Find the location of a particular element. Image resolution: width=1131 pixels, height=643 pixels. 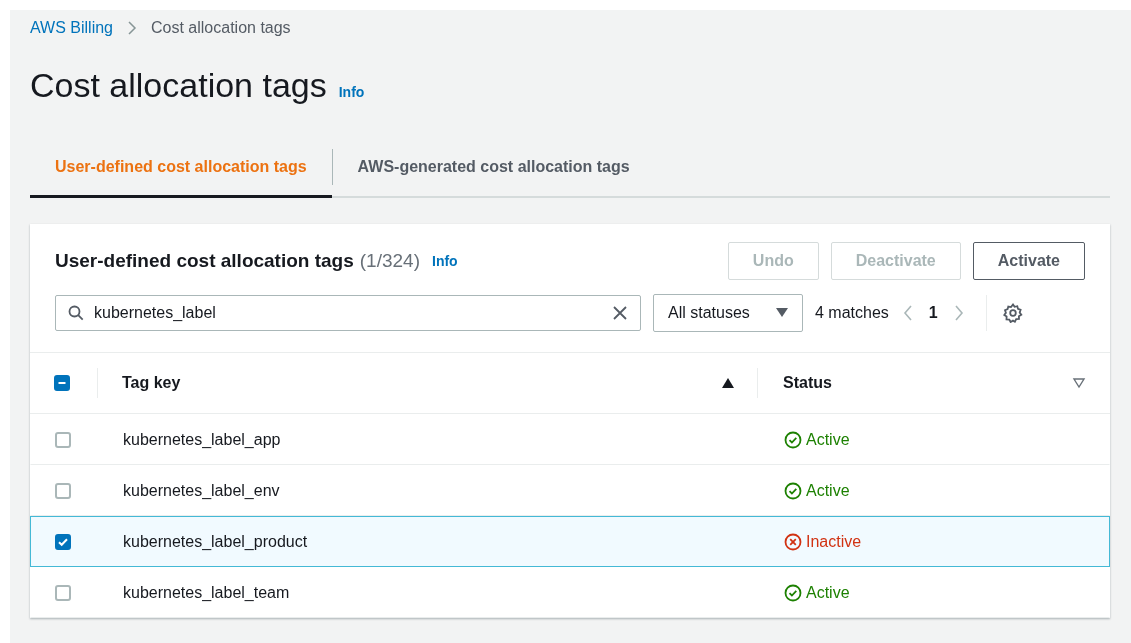

search-icon is located at coordinates (76, 313).